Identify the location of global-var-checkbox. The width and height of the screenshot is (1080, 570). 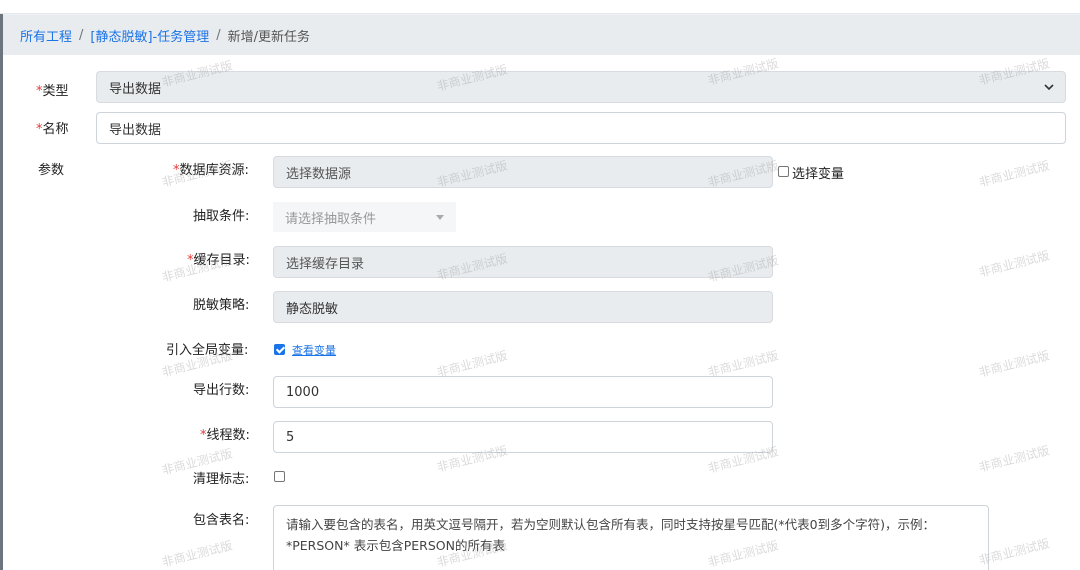
(279, 349).